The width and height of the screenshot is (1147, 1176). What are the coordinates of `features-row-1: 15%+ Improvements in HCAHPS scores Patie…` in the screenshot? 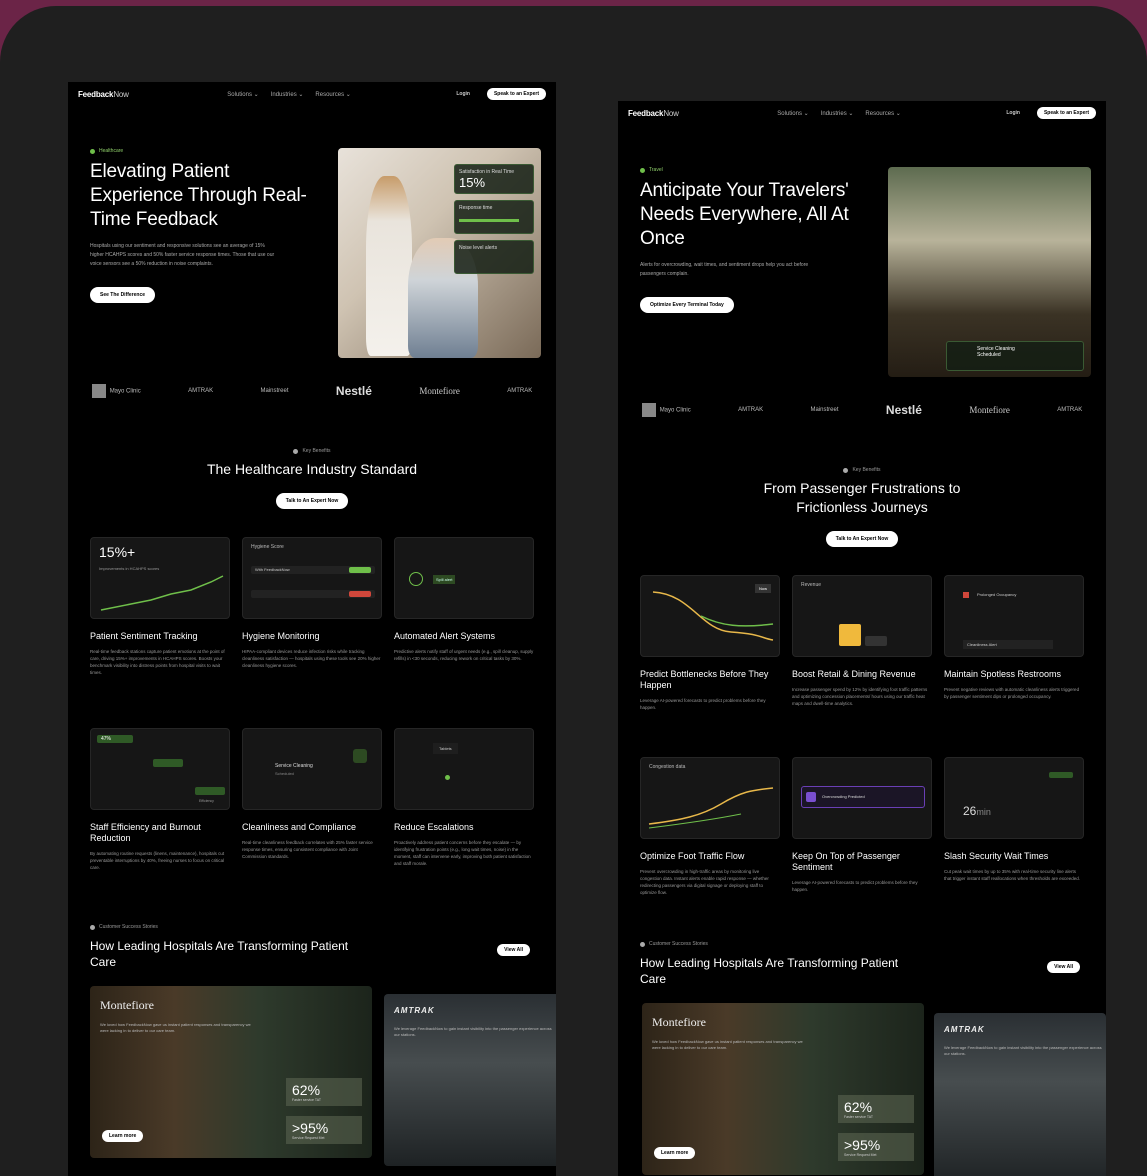 It's located at (312, 606).